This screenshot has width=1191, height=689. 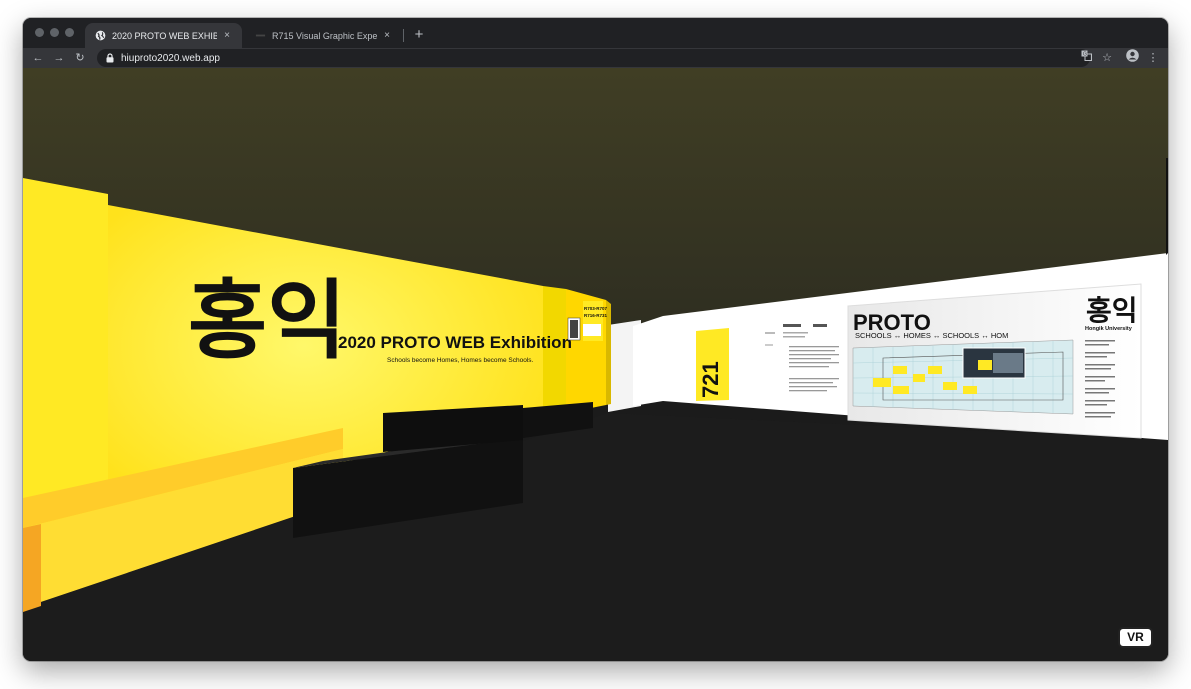 I want to click on tab-title: R715 Visual Graphic Experimen, so click(x=324, y=35).